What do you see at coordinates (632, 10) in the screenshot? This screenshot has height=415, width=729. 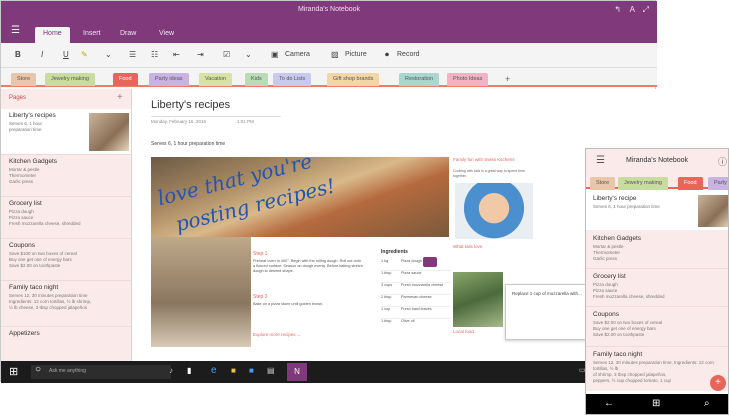 I see `font-icon: A` at bounding box center [632, 10].